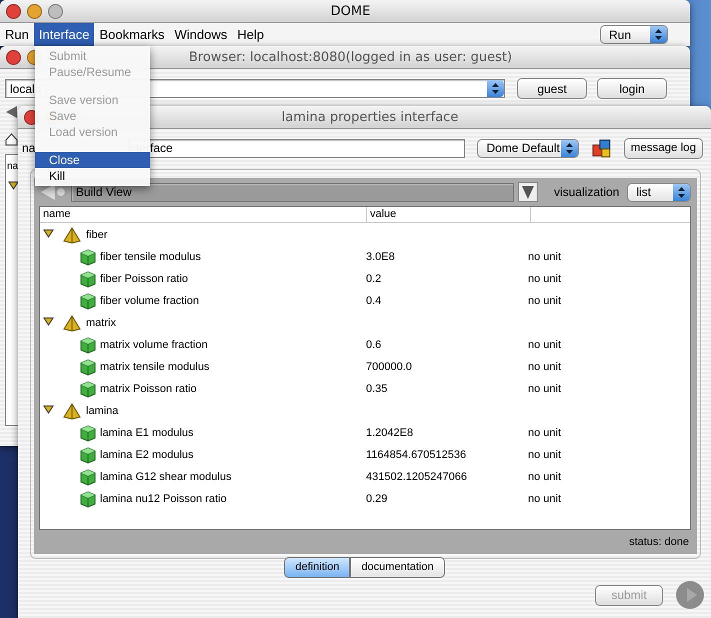  What do you see at coordinates (150, 257) in the screenshot?
I see `parameter-name: fiber tensile modulus` at bounding box center [150, 257].